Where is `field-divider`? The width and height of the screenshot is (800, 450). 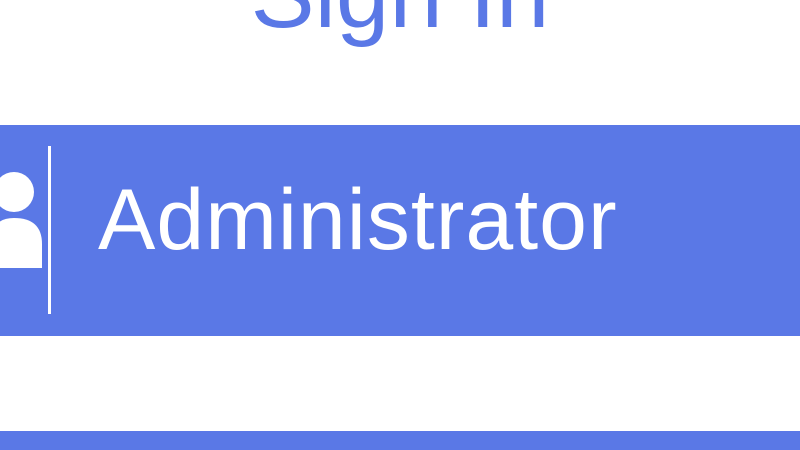
field-divider is located at coordinates (49, 230).